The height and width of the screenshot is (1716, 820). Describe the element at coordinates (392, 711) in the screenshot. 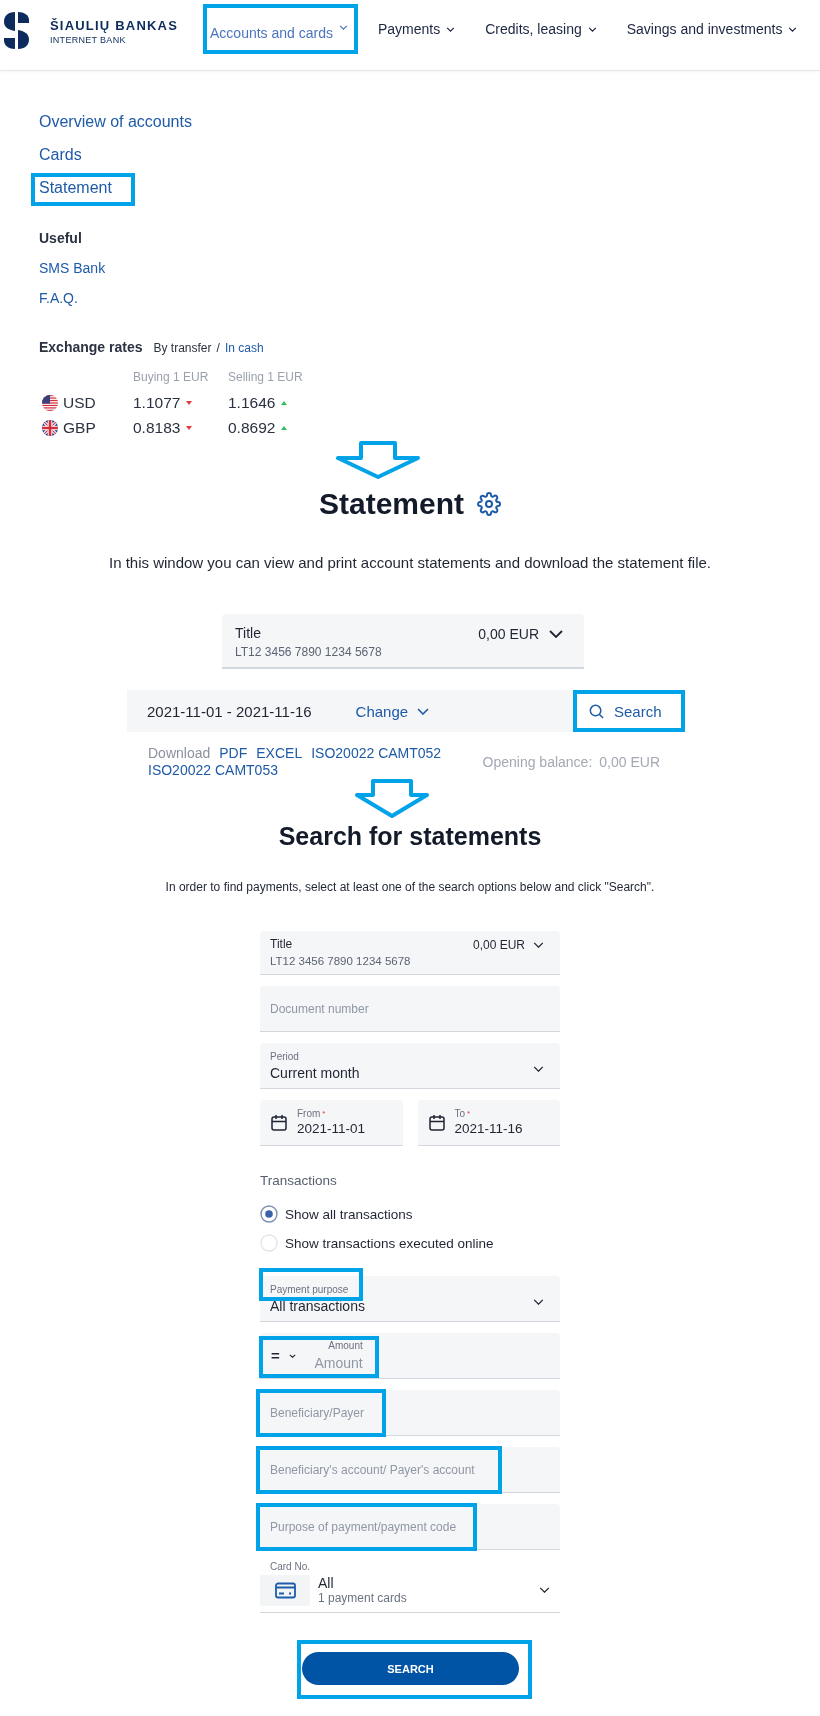

I see `change-period-dropdown: Change` at that location.